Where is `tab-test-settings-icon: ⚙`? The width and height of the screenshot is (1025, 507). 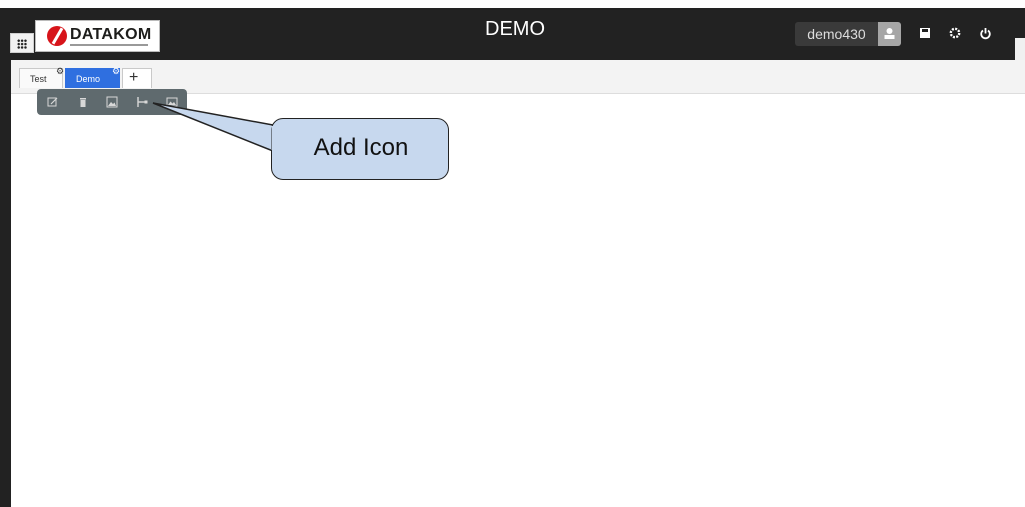
tab-test-settings-icon: ⚙ is located at coordinates (60, 71).